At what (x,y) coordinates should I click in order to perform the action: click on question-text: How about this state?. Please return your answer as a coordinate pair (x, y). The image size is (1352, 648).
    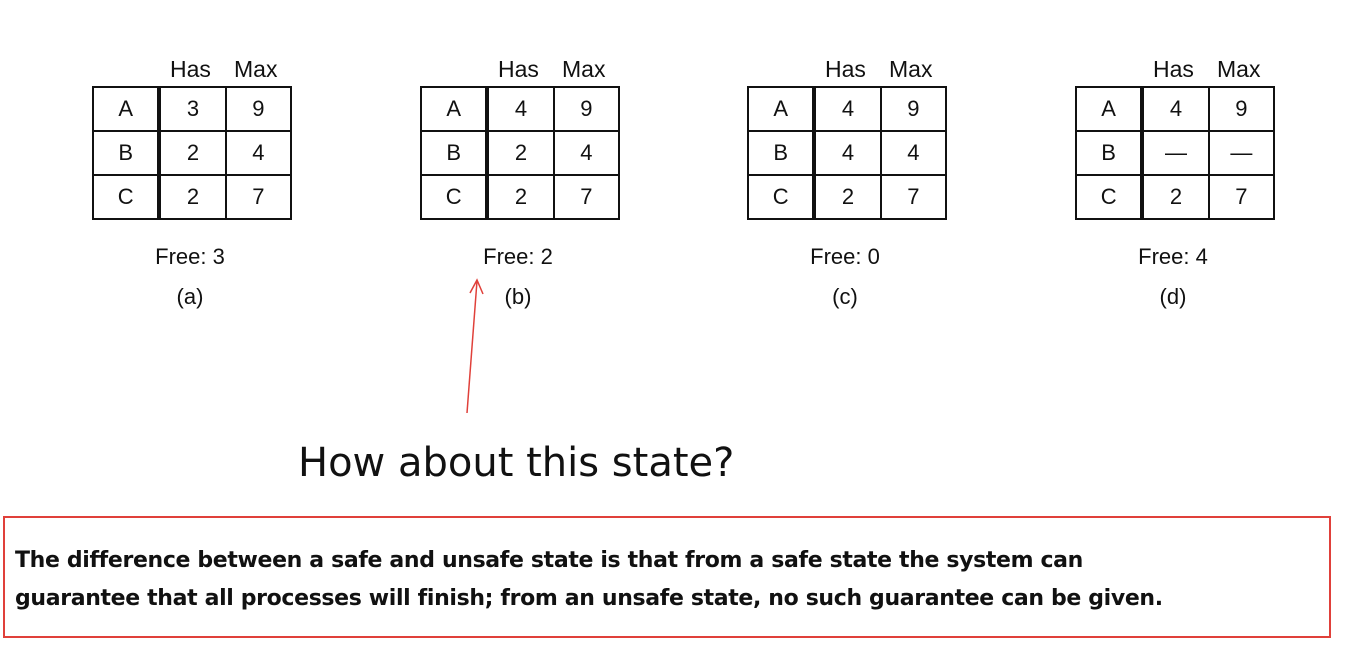
    Looking at the image, I should click on (516, 463).